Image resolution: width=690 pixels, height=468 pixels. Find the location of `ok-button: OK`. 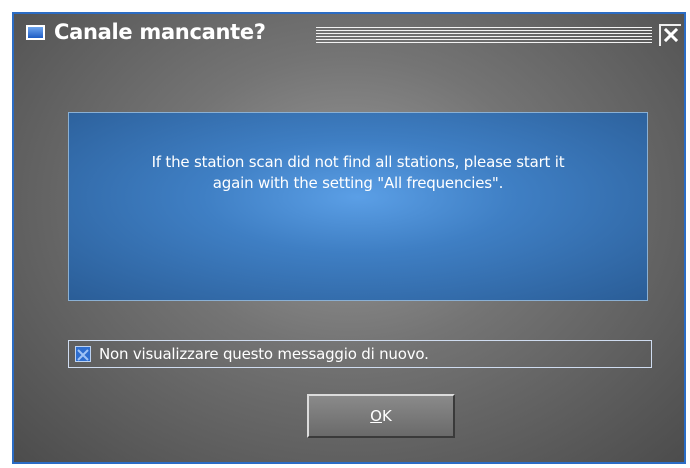

ok-button: OK is located at coordinates (381, 416).